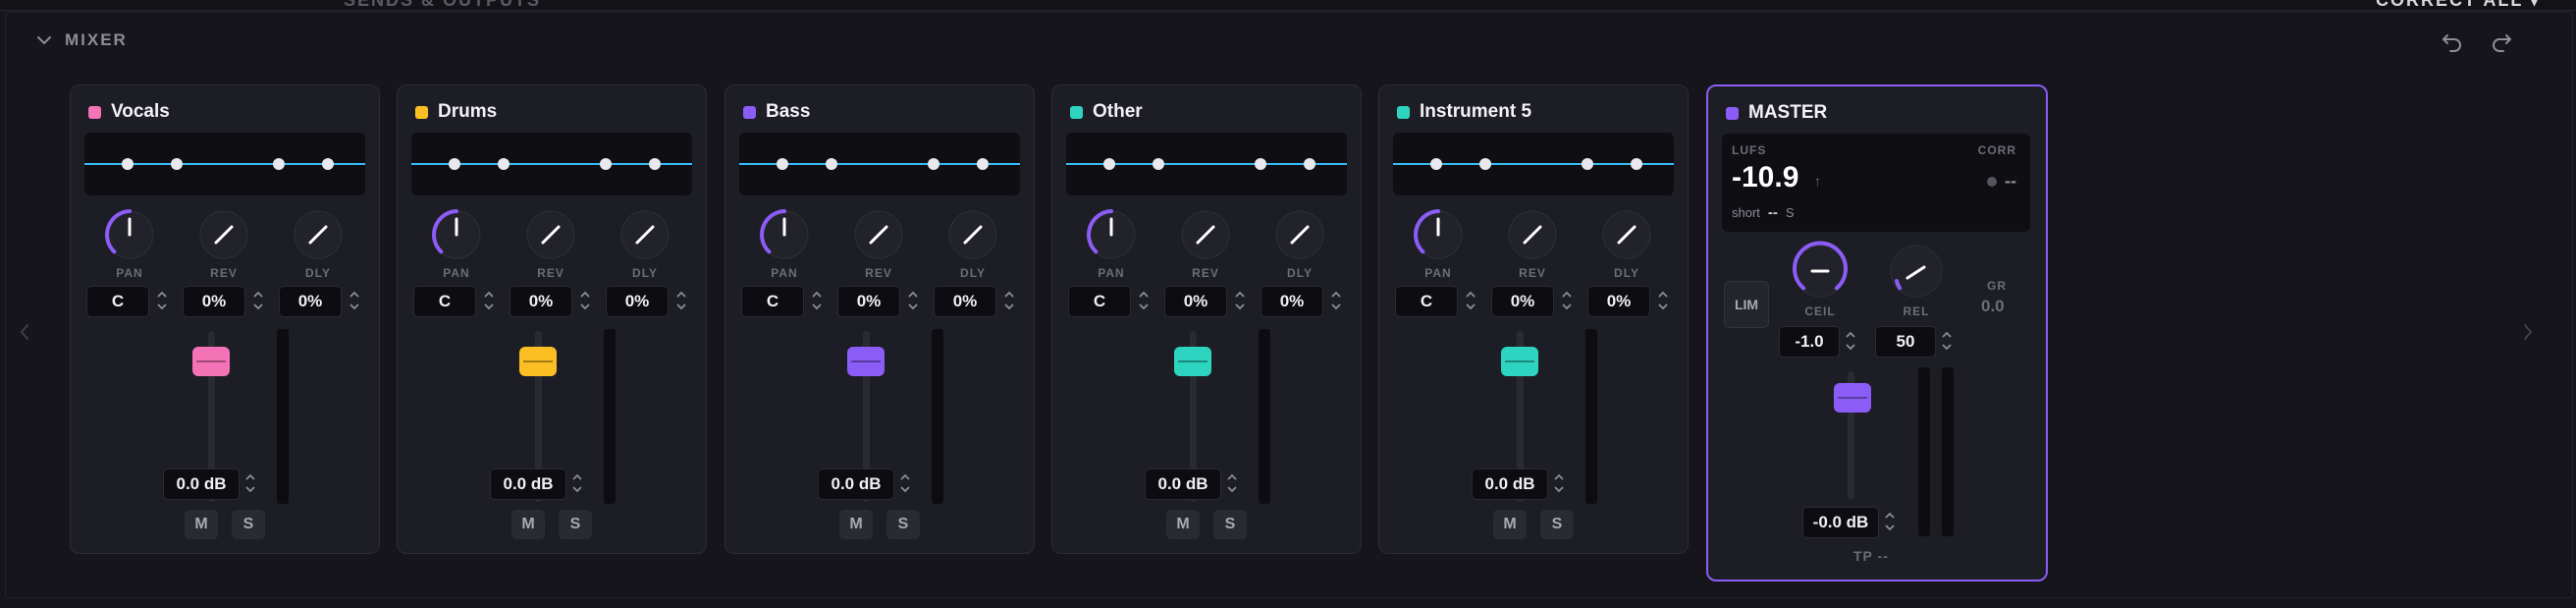 Image resolution: width=2576 pixels, height=608 pixels. Describe the element at coordinates (1850, 341) in the screenshot. I see `ceil-stepper-icon` at that location.